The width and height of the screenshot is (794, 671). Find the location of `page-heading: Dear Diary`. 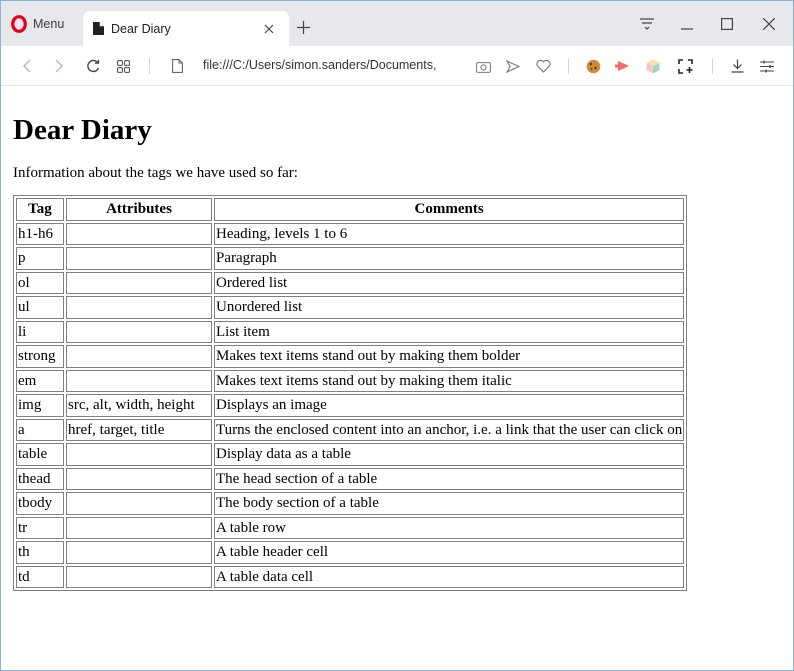

page-heading: Dear Diary is located at coordinates (82, 130).